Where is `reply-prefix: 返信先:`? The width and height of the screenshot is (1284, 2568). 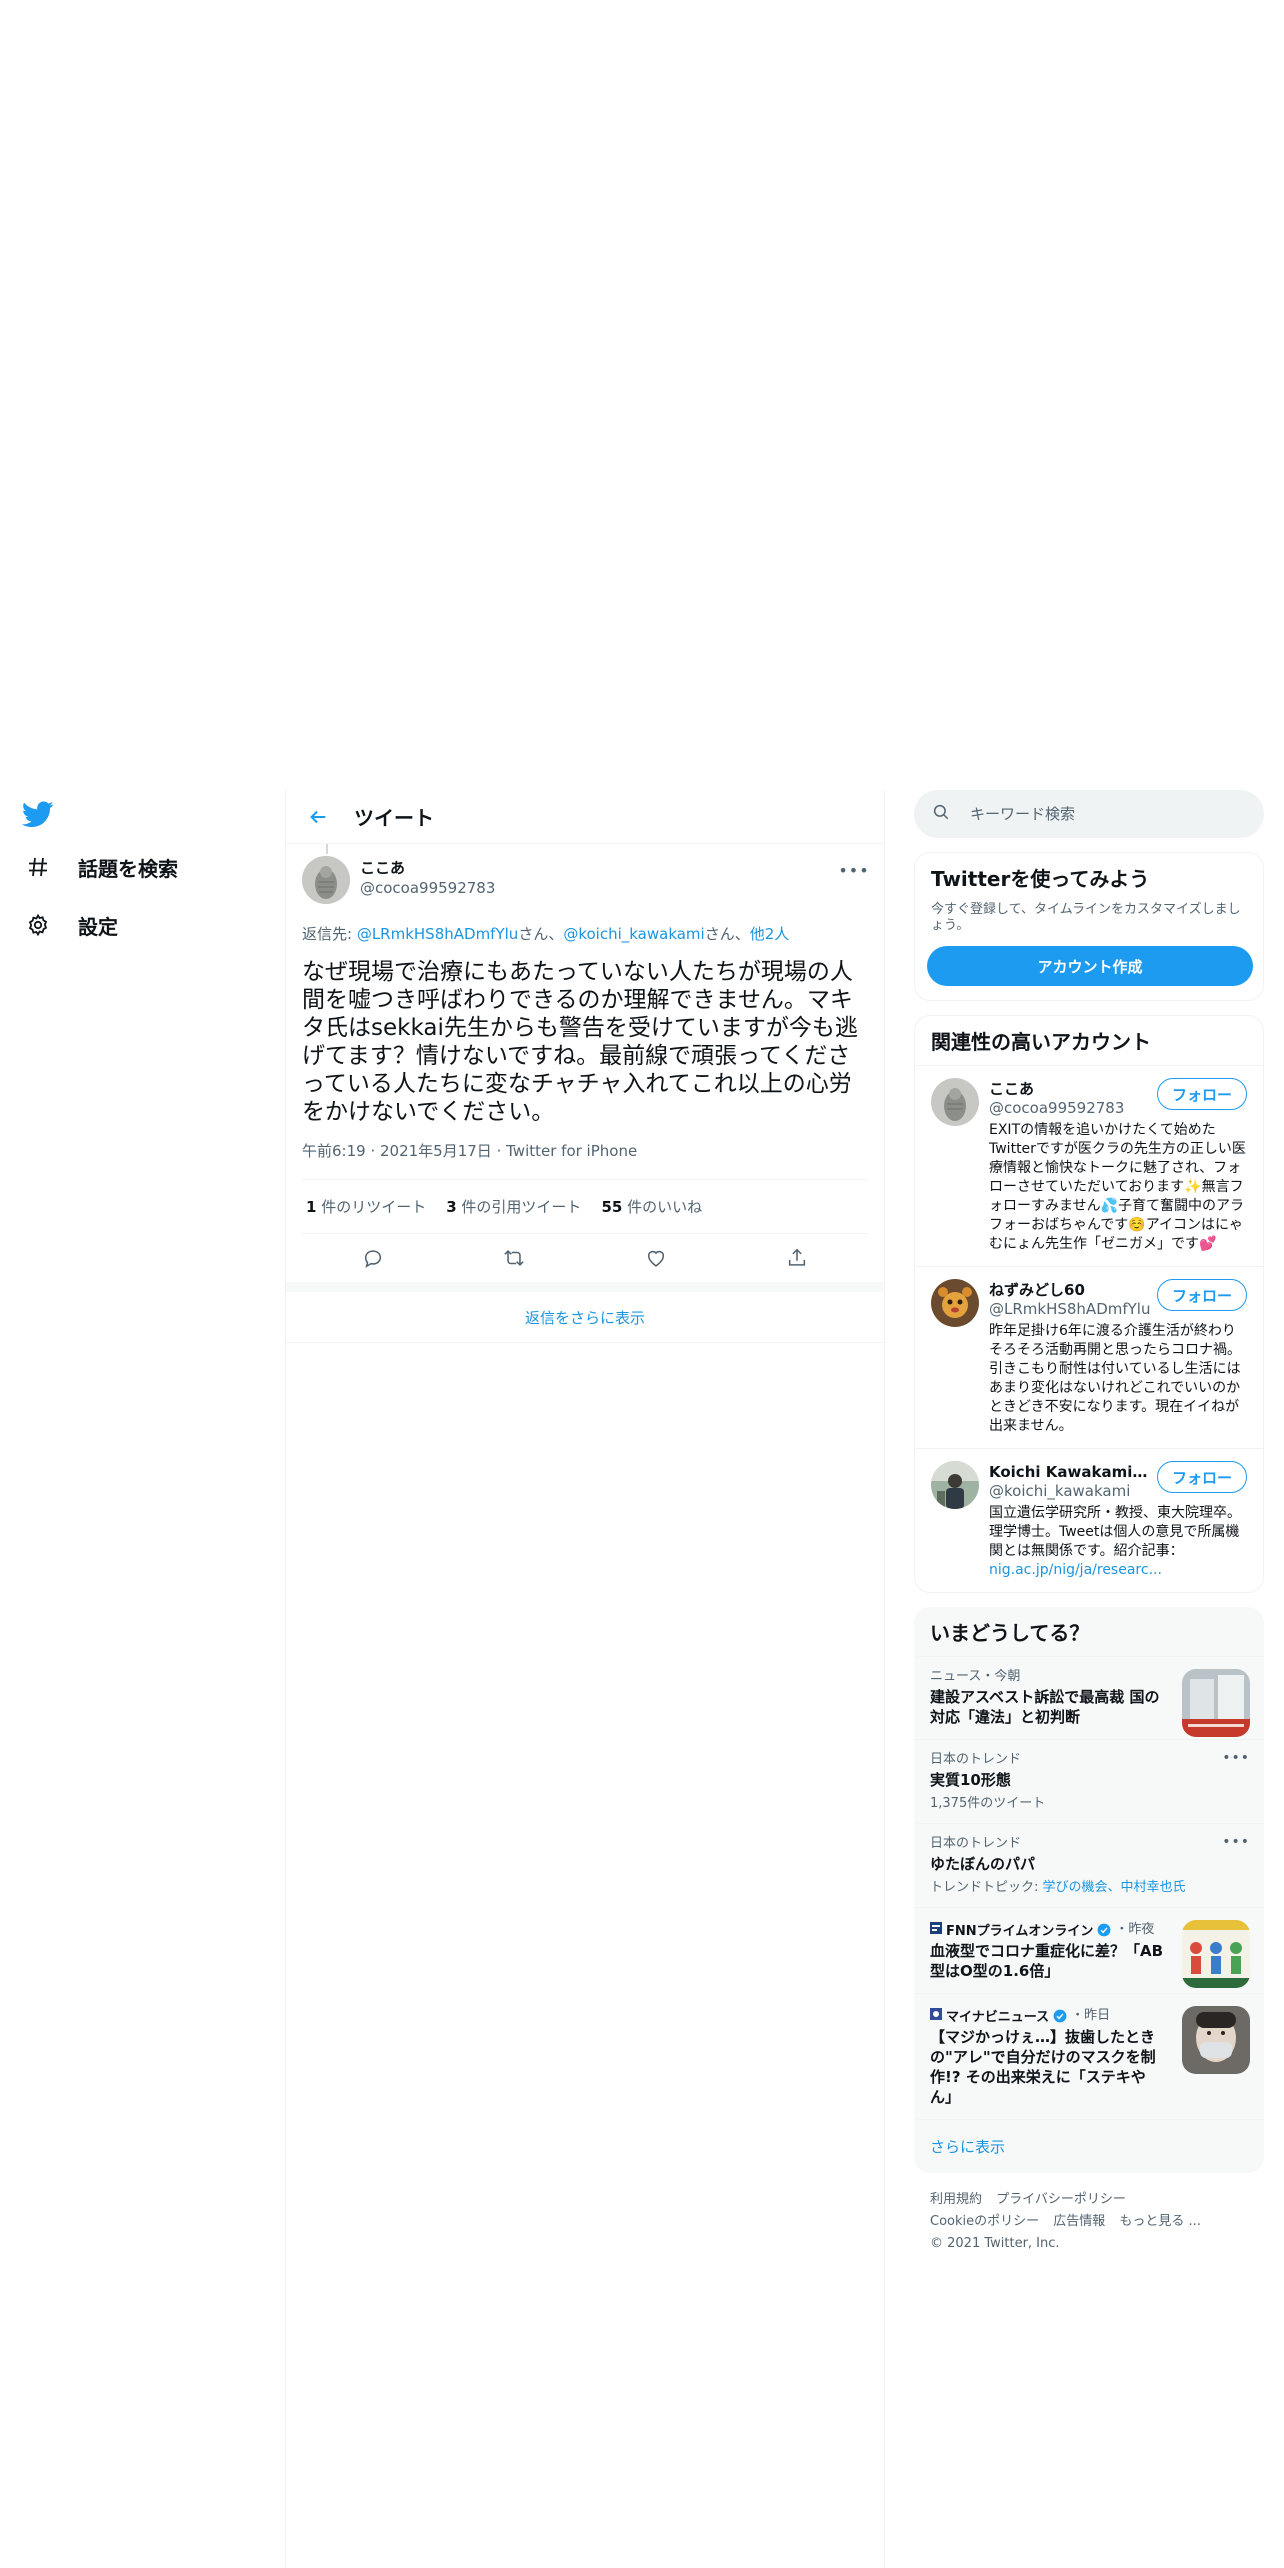 reply-prefix: 返信先: is located at coordinates (329, 934).